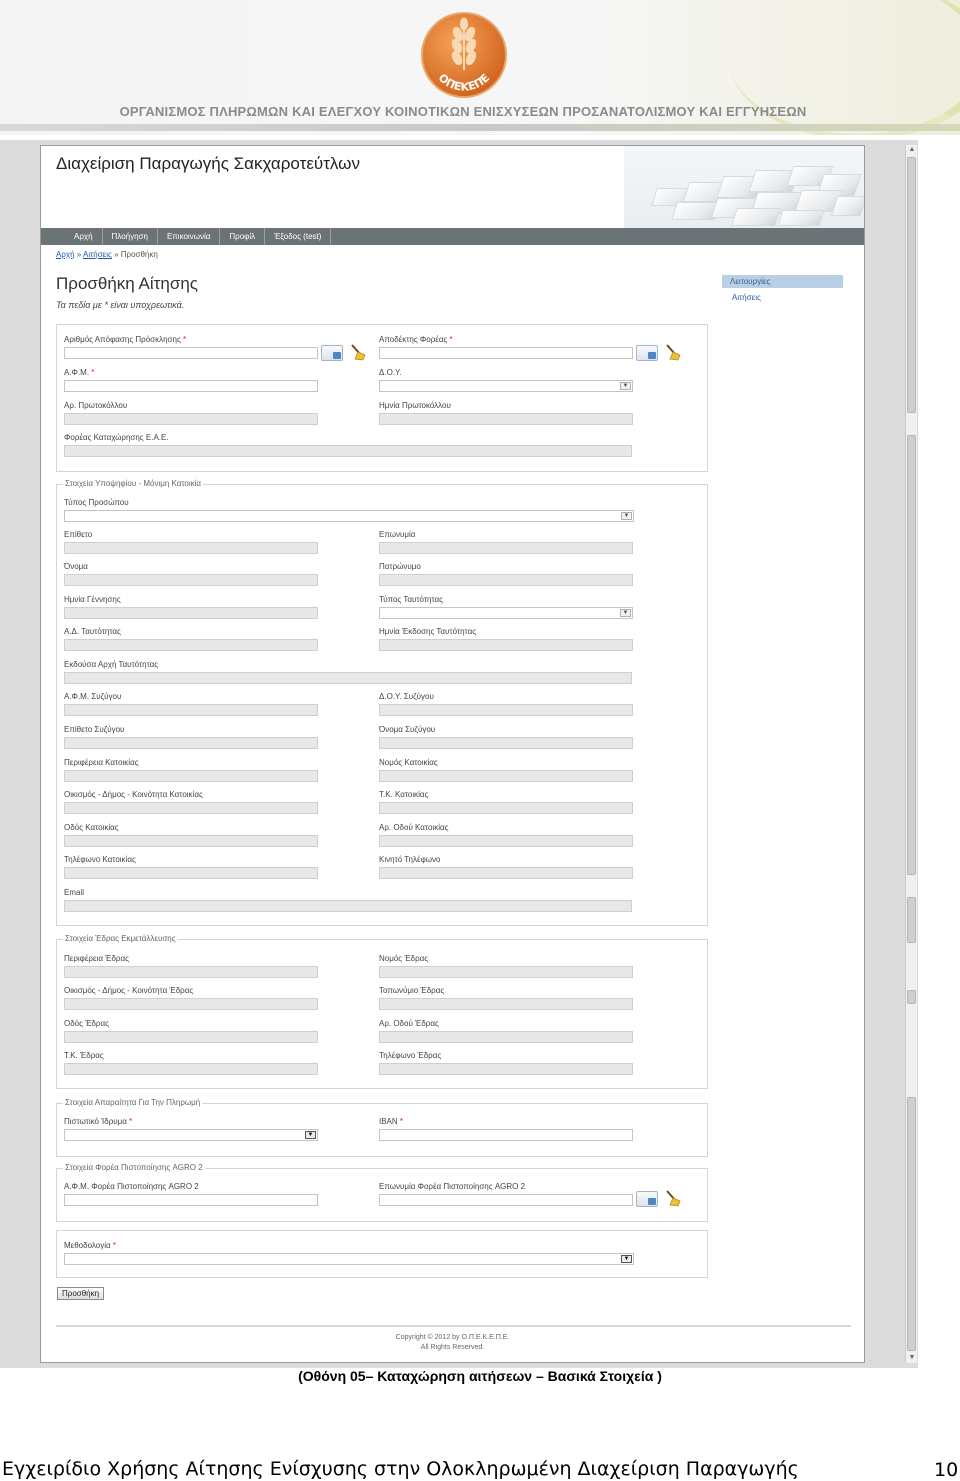 The image size is (960, 1481). What do you see at coordinates (191, 386) in the screenshot?
I see `afm-input` at bounding box center [191, 386].